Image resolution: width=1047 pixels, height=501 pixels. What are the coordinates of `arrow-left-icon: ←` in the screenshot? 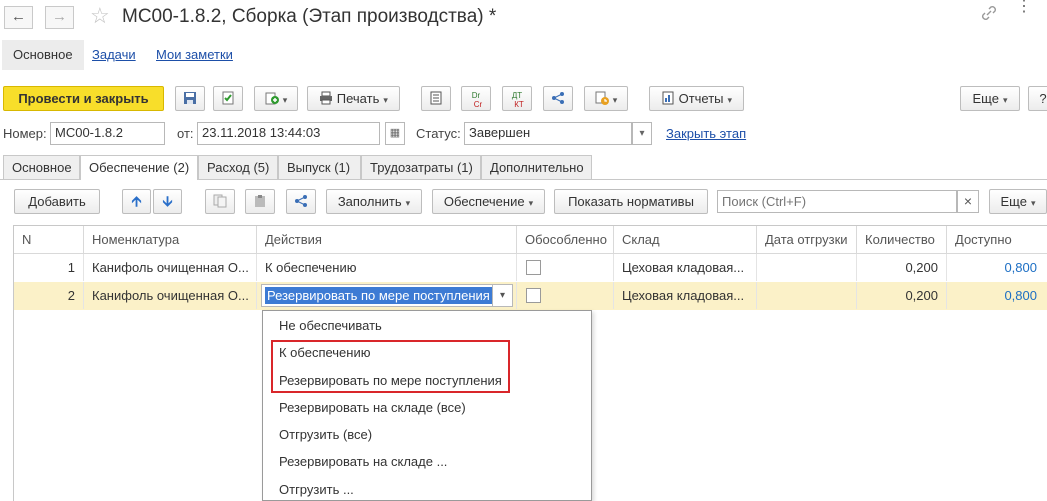 It's located at (18, 16).